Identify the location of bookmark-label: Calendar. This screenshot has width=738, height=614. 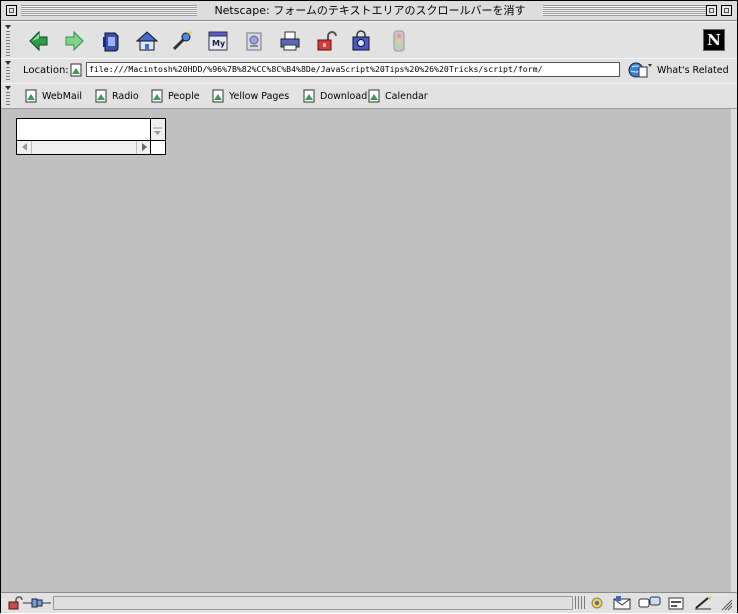
(406, 96).